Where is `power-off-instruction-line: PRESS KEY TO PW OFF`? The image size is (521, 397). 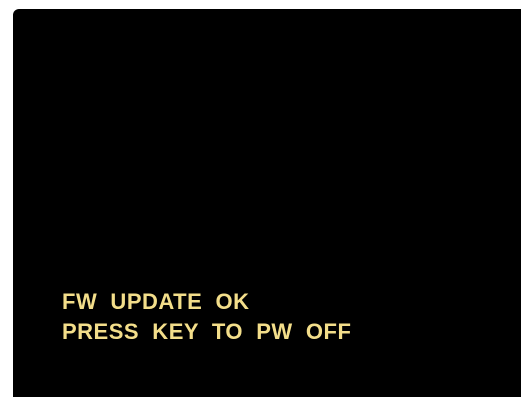 power-off-instruction-line: PRESS KEY TO PW OFF is located at coordinates (207, 331).